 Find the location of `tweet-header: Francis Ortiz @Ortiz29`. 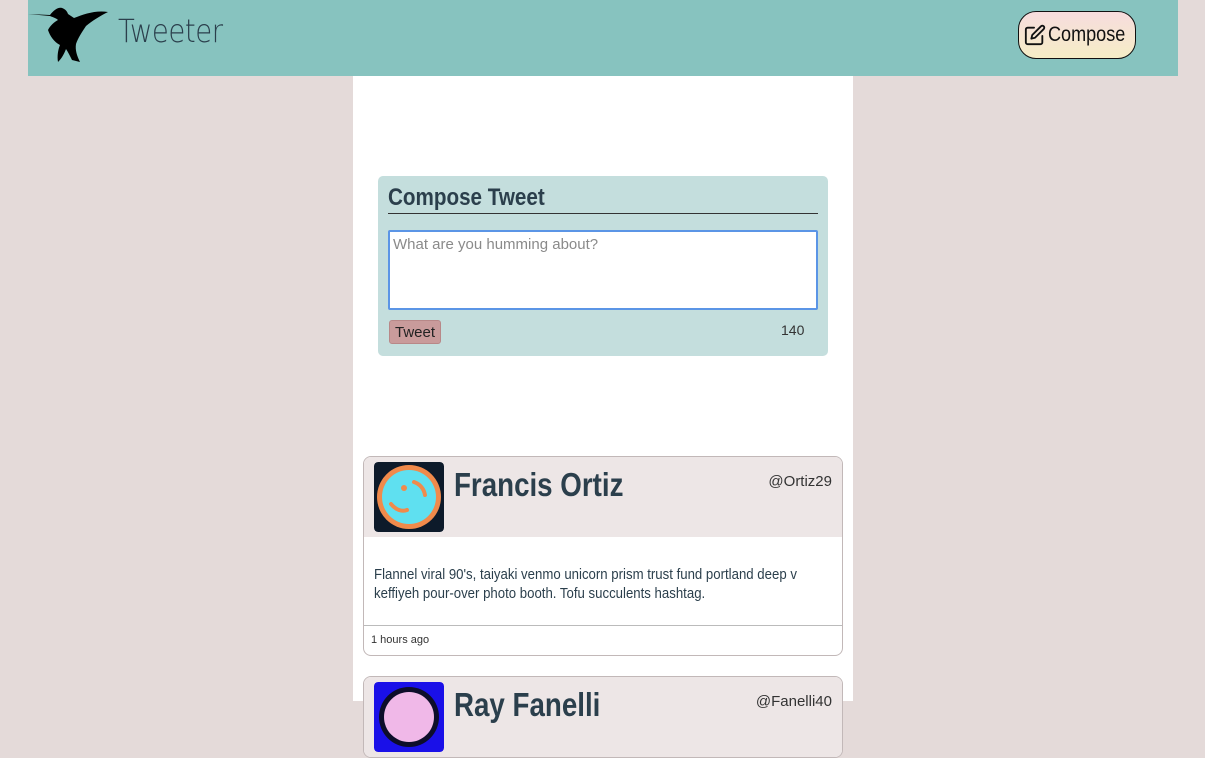

tweet-header: Francis Ortiz @Ortiz29 is located at coordinates (603, 497).